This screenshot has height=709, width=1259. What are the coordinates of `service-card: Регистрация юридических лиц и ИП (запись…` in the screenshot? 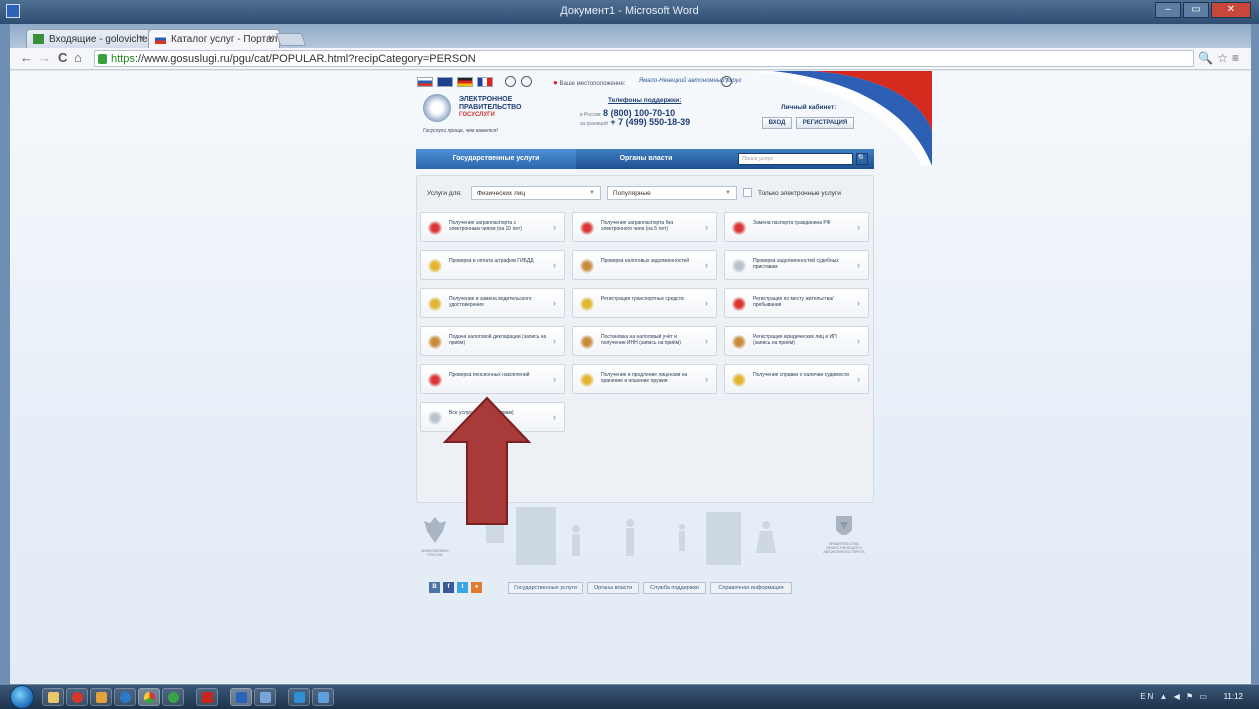 It's located at (796, 341).